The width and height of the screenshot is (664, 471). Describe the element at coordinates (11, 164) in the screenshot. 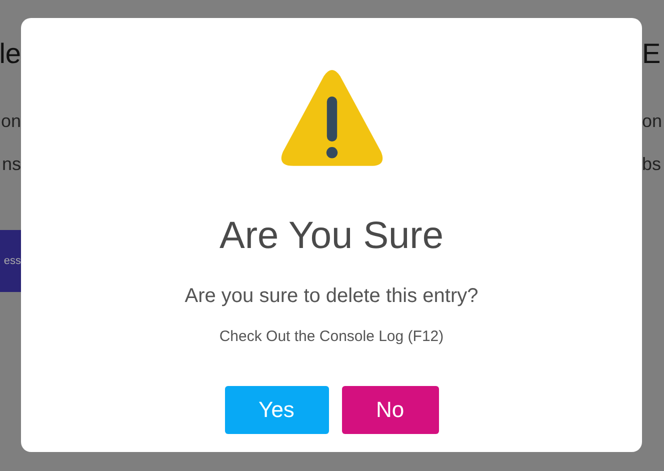

I see `page-text: ns` at that location.